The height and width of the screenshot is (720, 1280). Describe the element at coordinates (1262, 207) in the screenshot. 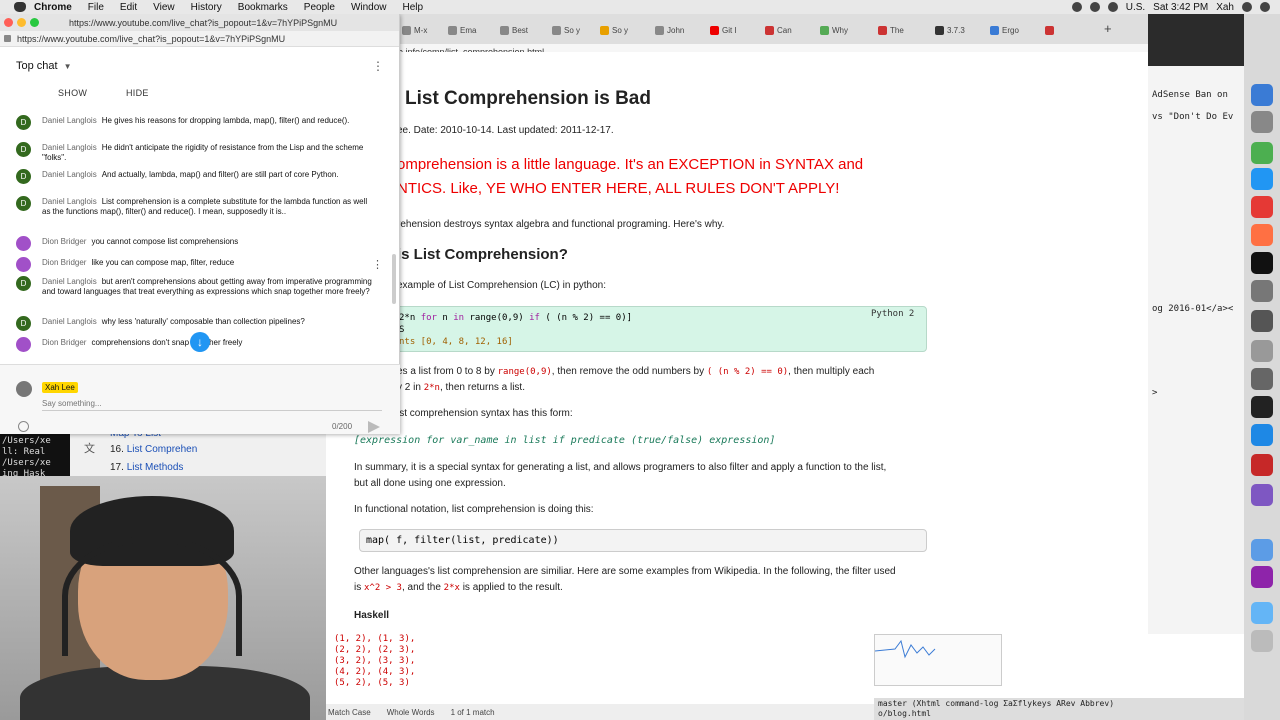

I see `brave-icon` at that location.